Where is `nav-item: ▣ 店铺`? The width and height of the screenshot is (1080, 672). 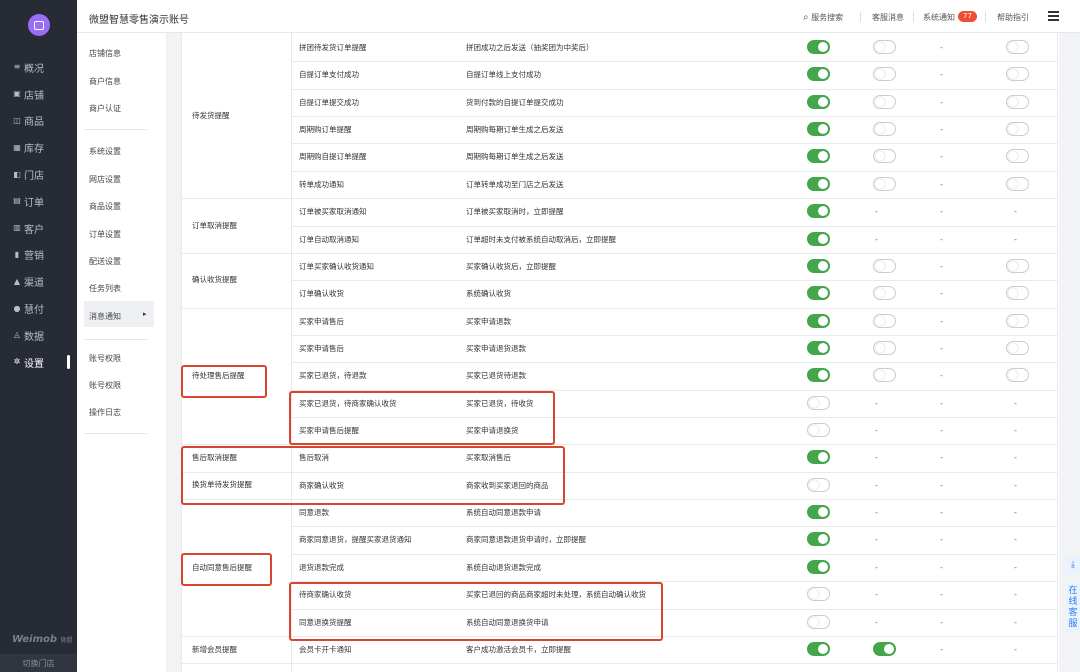 nav-item: ▣ 店铺 is located at coordinates (38, 94).